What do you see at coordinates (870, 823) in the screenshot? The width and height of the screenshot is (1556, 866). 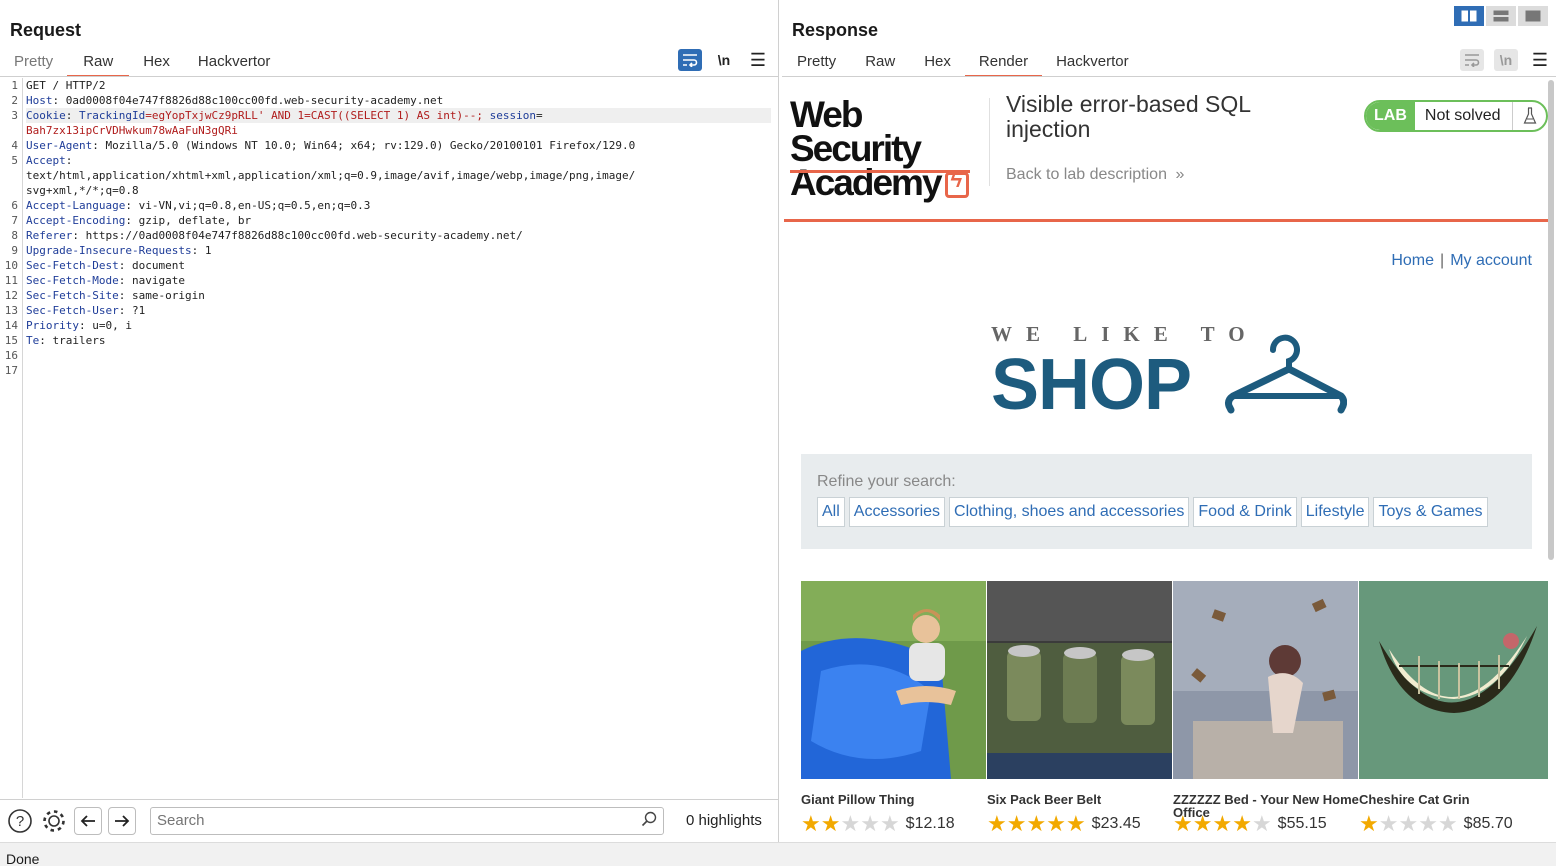 I see `star-empty-icon: ★` at bounding box center [870, 823].